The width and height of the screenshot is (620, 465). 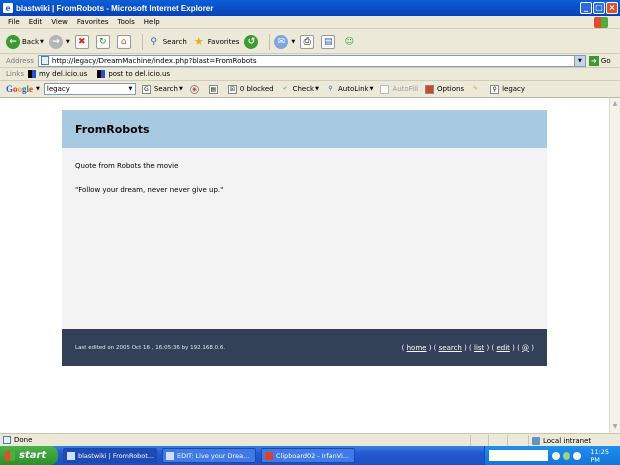 What do you see at coordinates (612, 8) in the screenshot?
I see `close-button: ×` at bounding box center [612, 8].